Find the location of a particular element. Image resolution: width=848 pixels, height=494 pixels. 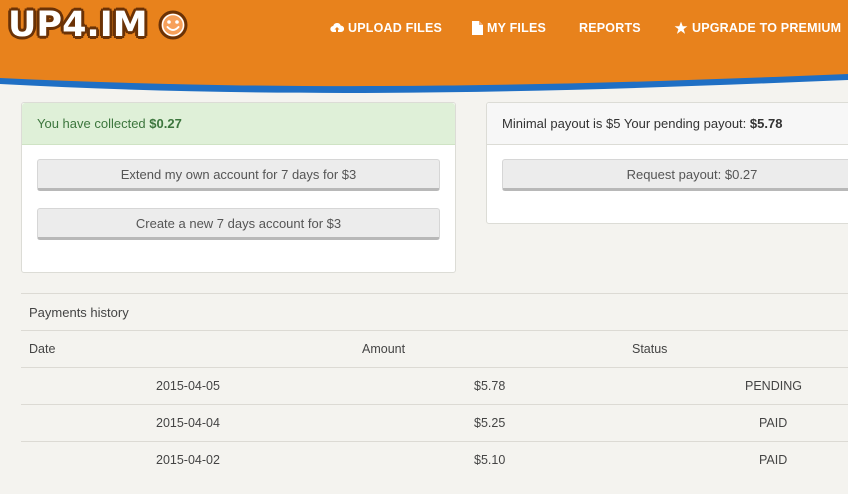

nav-my-files-label: MY FILES is located at coordinates (517, 28).